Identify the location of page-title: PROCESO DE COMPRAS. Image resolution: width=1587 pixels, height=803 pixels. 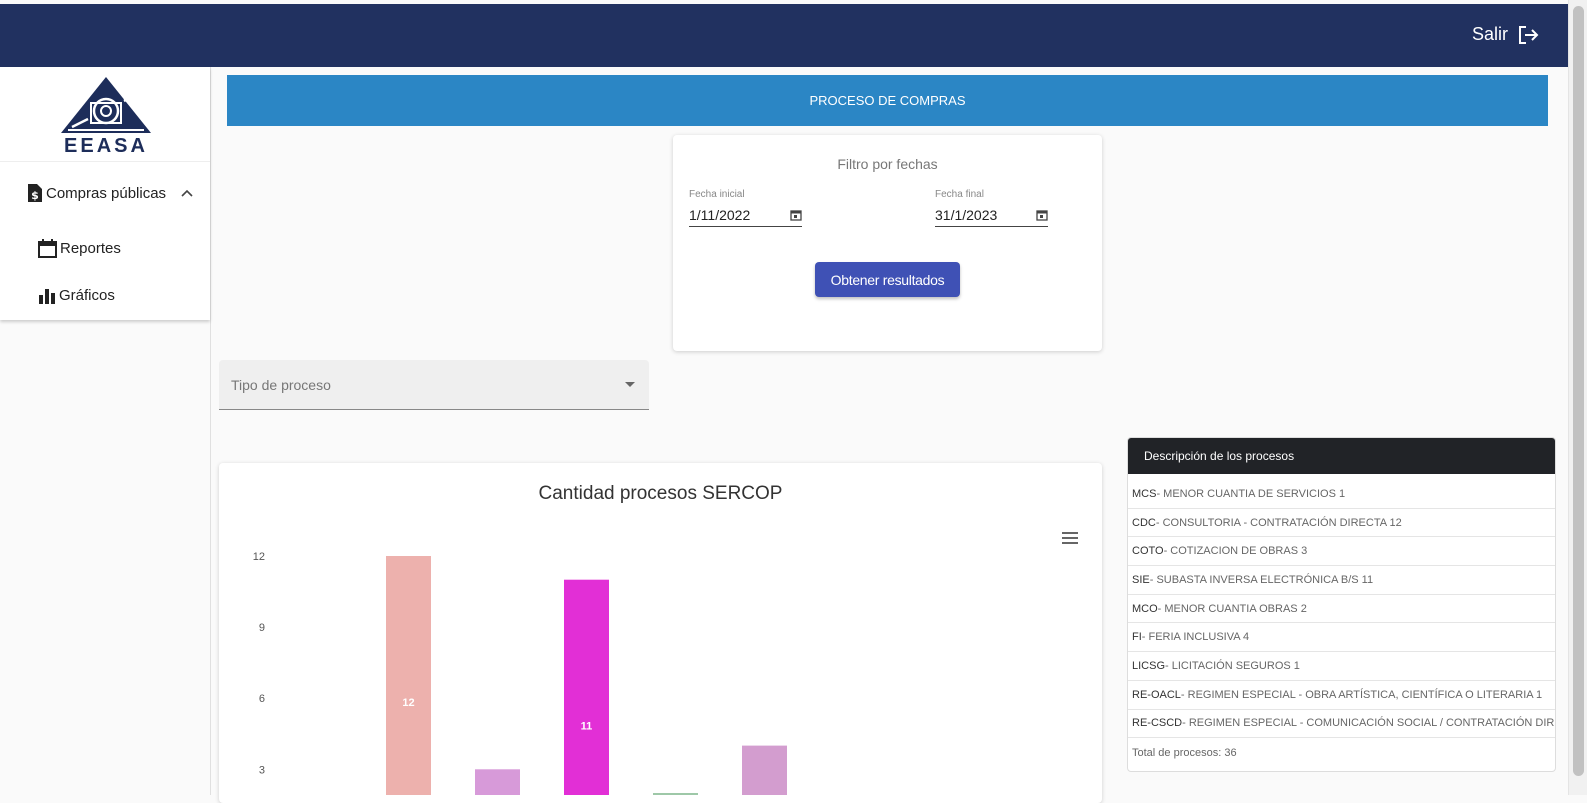
(887, 100).